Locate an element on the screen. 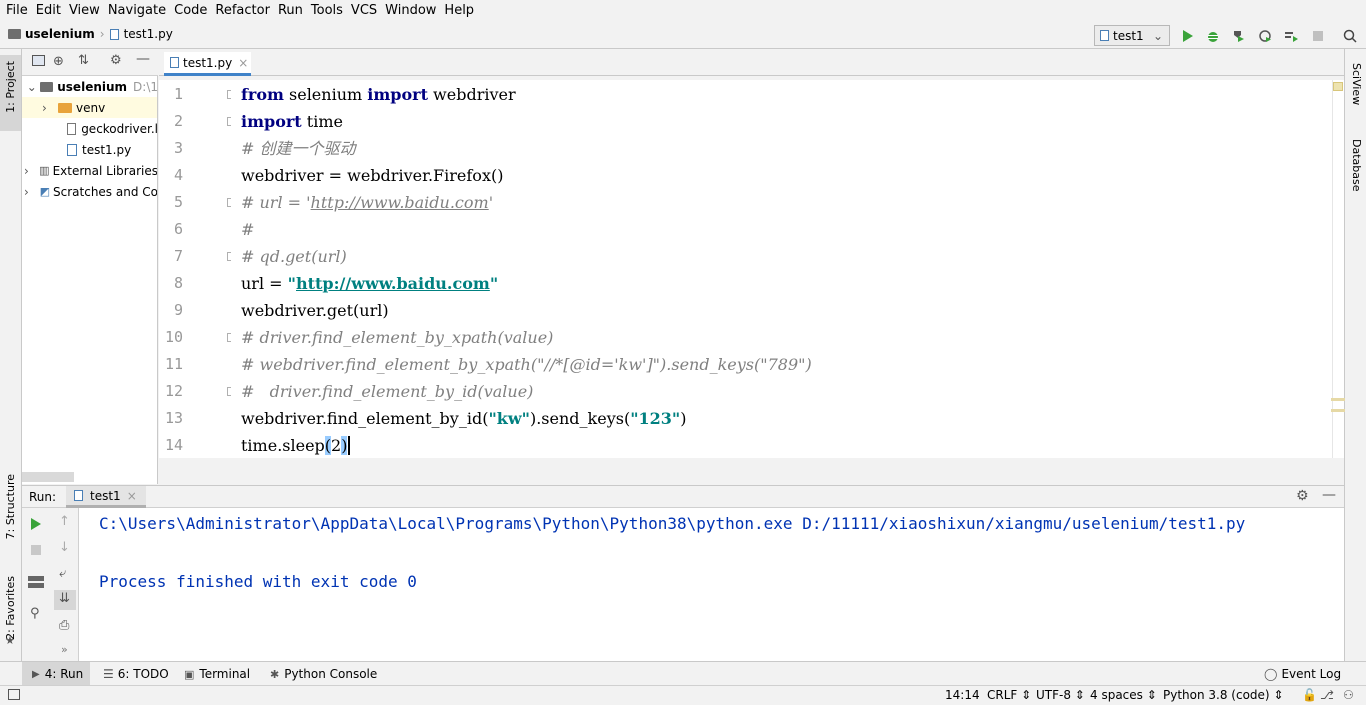  soft-wrap-icon: ⤶ is located at coordinates (62, 573).